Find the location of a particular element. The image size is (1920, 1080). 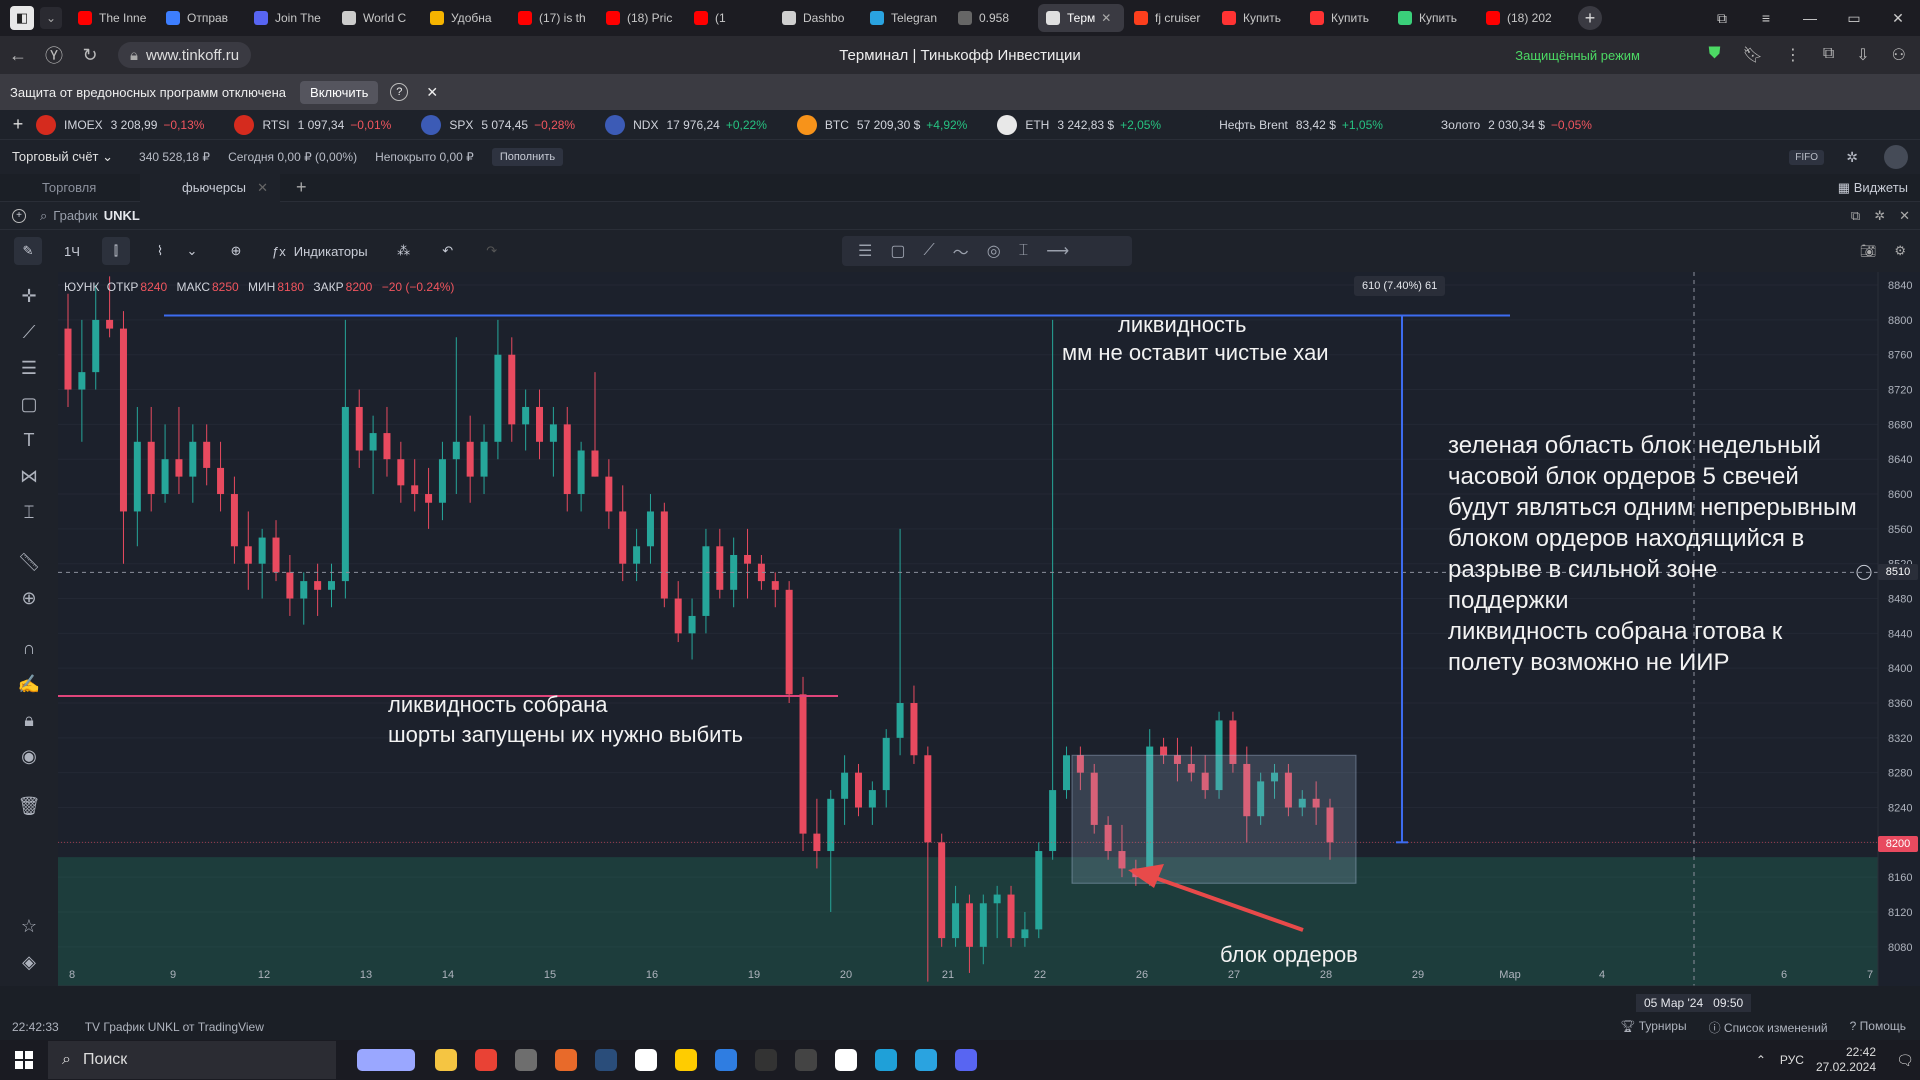

url-field: 🔒︎ www.tinkoff.ru is located at coordinates (185, 55).